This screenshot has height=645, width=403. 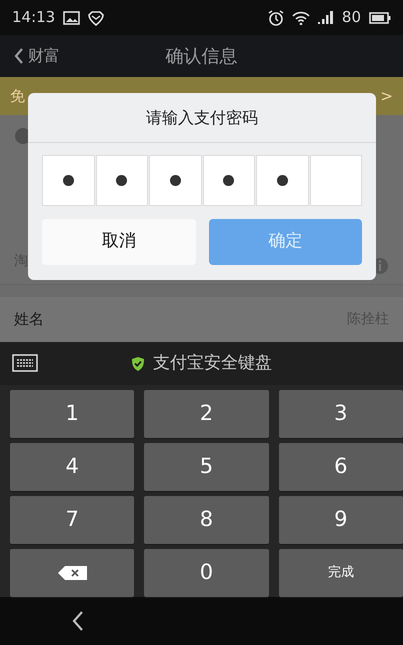 I want to click on backspace-icon, so click(x=72, y=573).